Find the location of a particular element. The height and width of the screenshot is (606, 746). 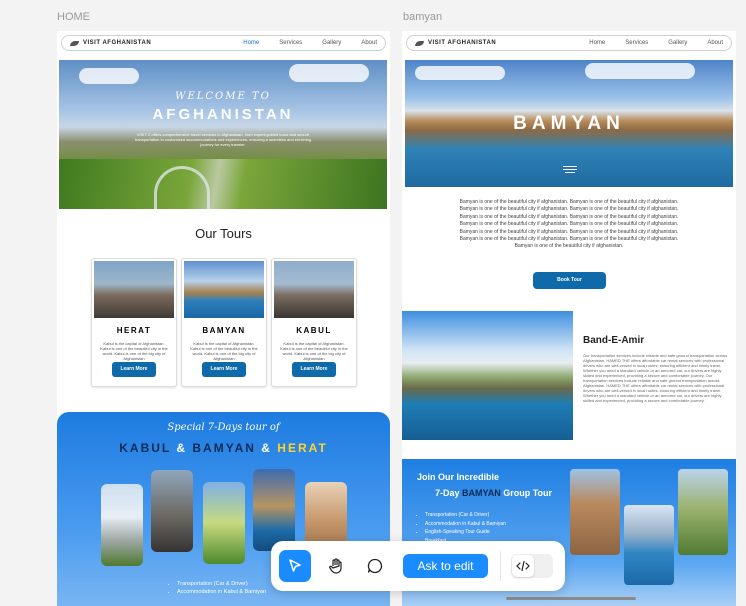

band-title: Band-E-Amir is located at coordinates (614, 340).